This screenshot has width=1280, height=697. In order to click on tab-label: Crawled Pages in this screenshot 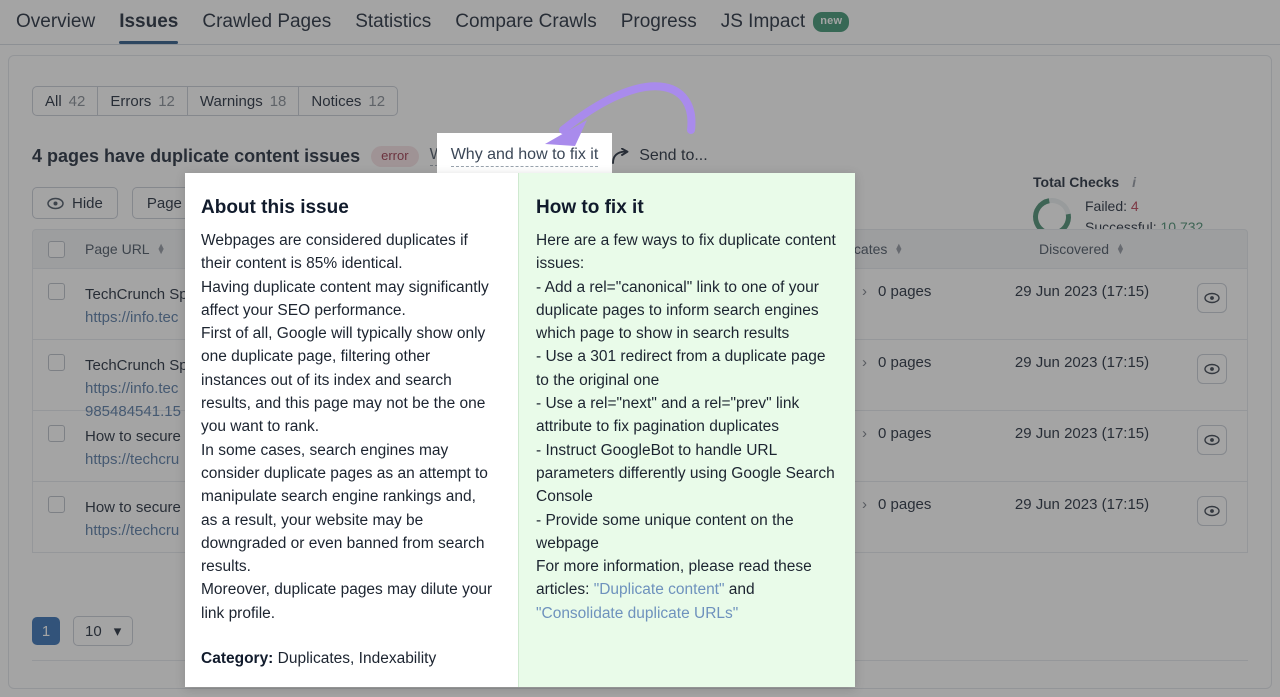, I will do `click(267, 21)`.